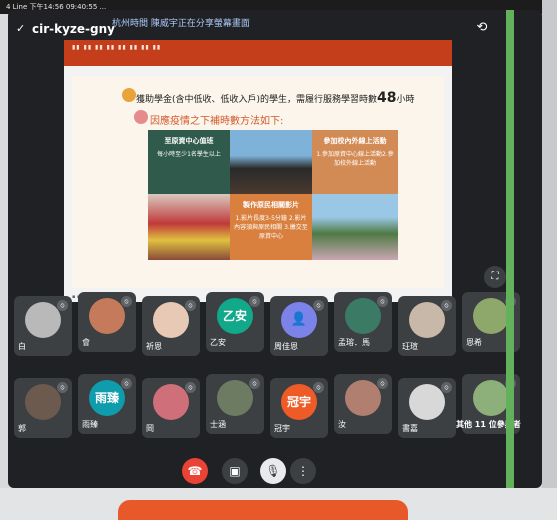 The width and height of the screenshot is (557, 520). What do you see at coordinates (299, 320) in the screenshot?
I see `default-avatar-icon: 👤` at bounding box center [299, 320].